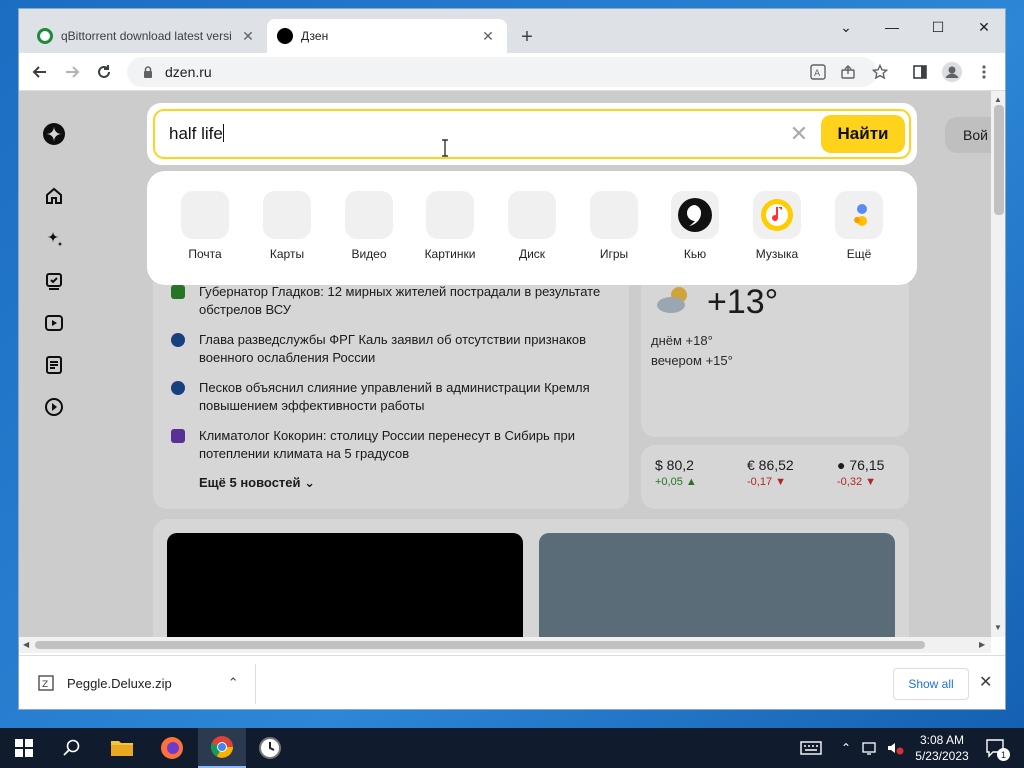 This screenshot has height=768, width=1024. What do you see at coordinates (695, 254) in the screenshot?
I see `service-label: Кью` at bounding box center [695, 254].